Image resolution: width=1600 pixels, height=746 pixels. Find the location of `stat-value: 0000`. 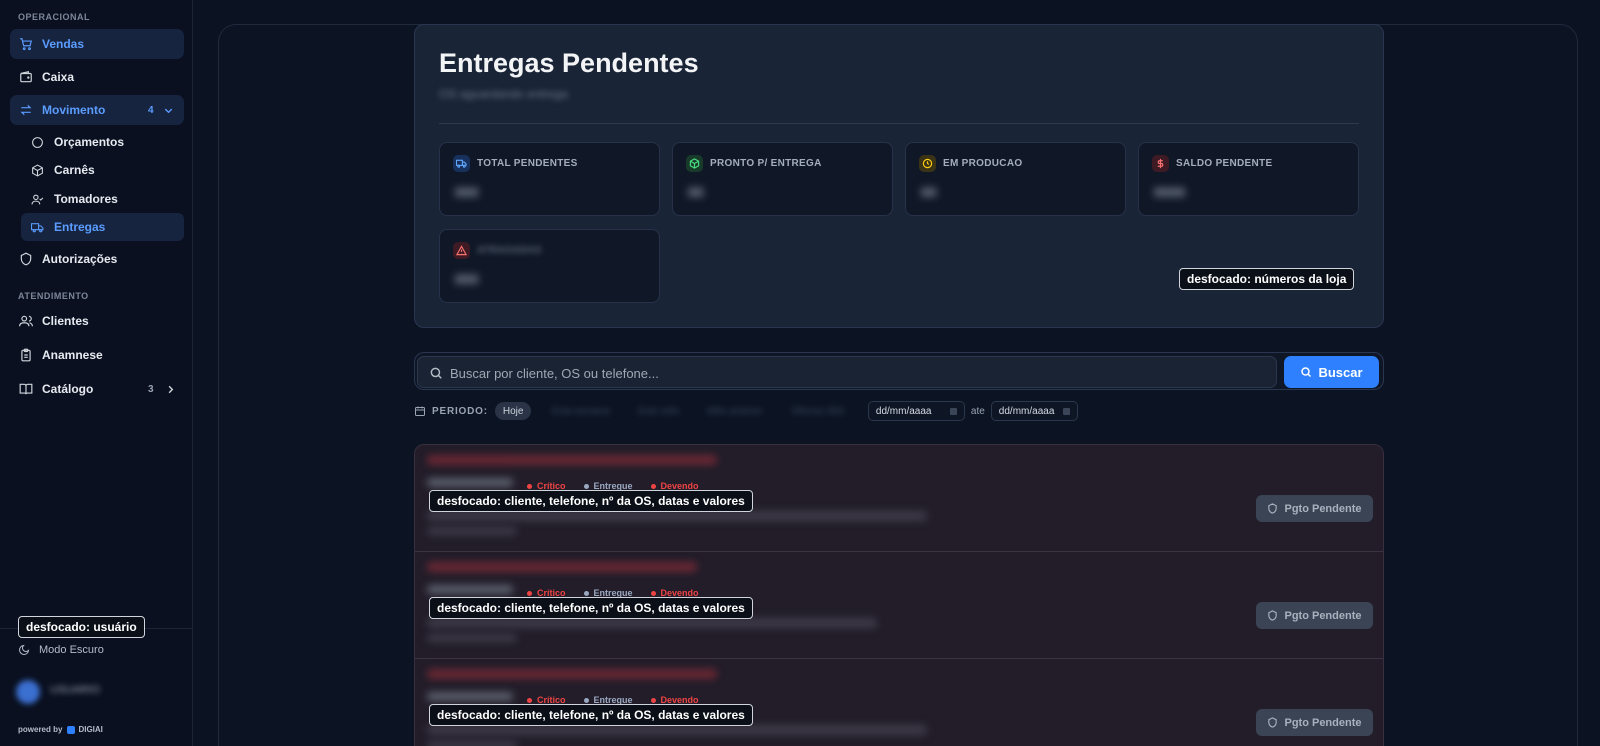

stat-value: 0000 is located at coordinates (1170, 192).